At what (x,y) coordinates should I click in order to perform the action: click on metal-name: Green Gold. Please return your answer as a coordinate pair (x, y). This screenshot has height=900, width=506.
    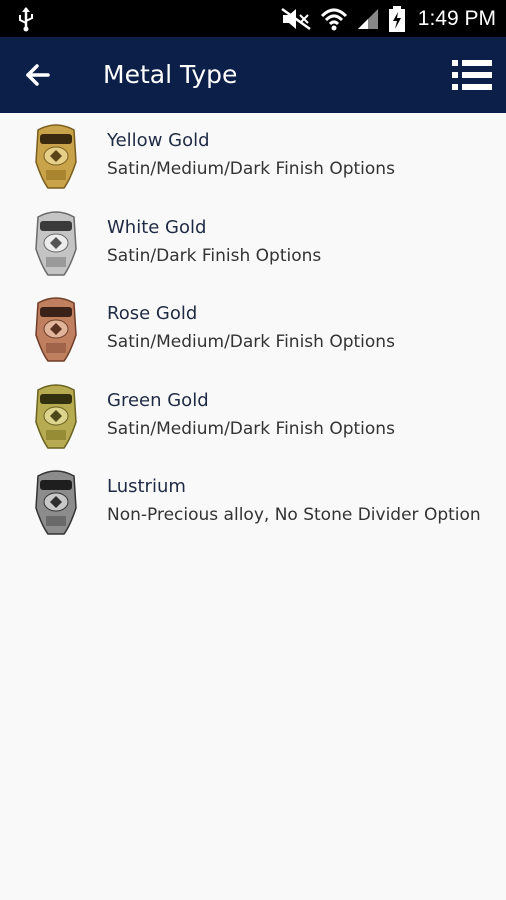
    Looking at the image, I should click on (158, 400).